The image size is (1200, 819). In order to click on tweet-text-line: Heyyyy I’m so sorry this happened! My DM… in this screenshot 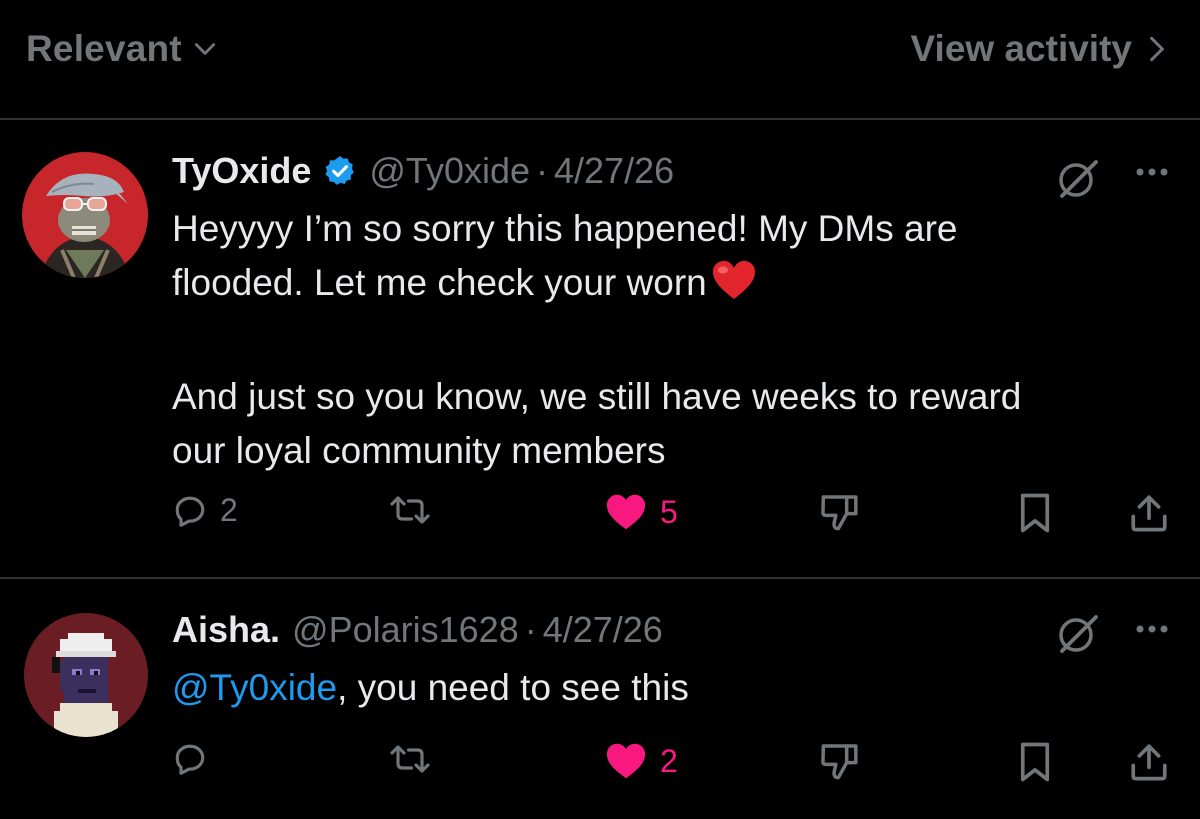, I will do `click(565, 228)`.